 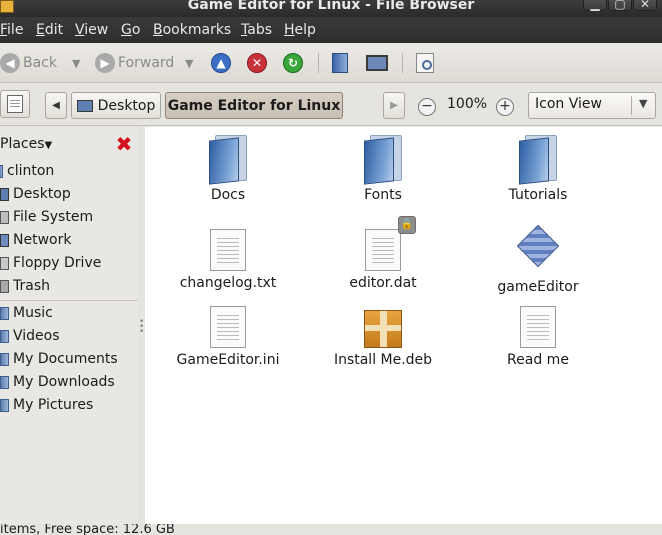 I want to click on breadcrumb-label: Game Editor for Linux, so click(x=254, y=105).